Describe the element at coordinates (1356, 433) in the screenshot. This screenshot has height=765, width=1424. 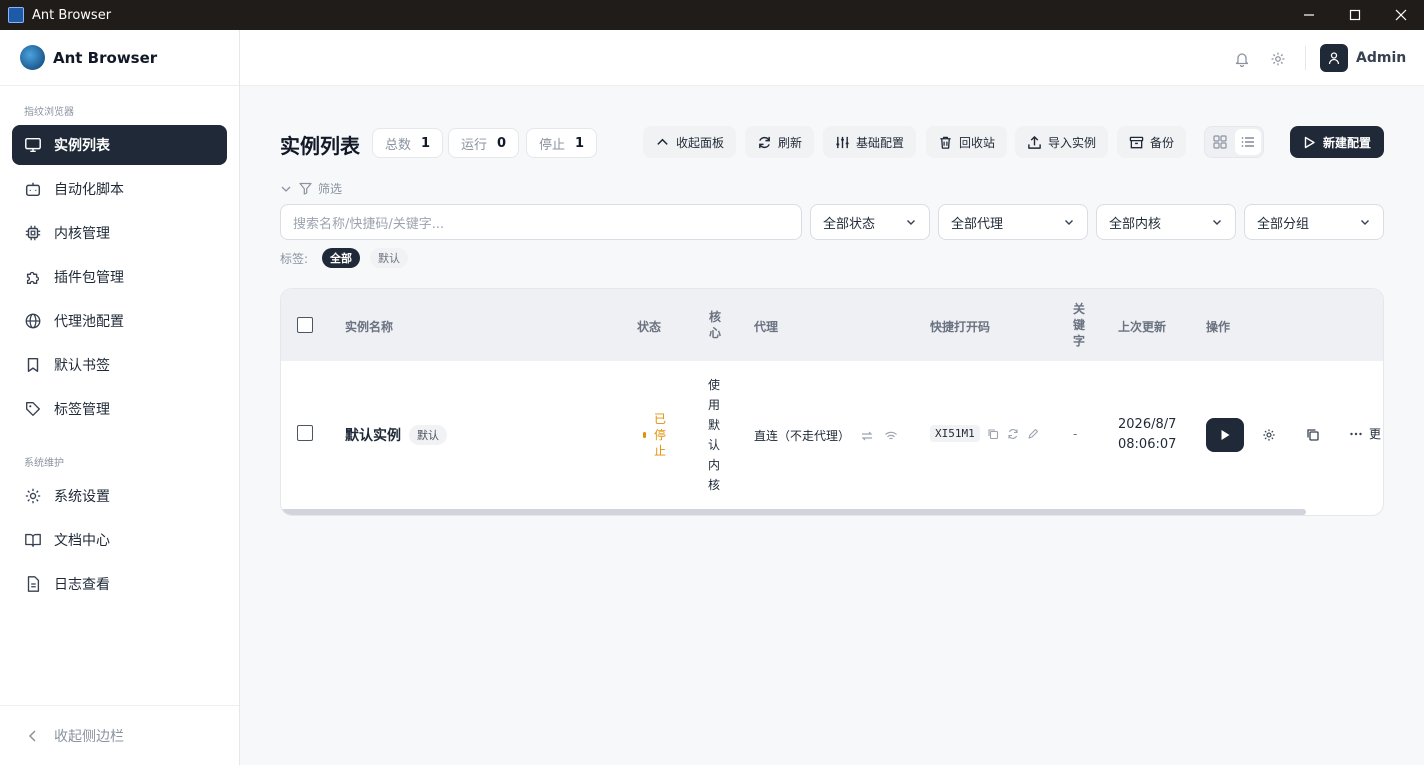
I see `more-horizontal-icon` at that location.